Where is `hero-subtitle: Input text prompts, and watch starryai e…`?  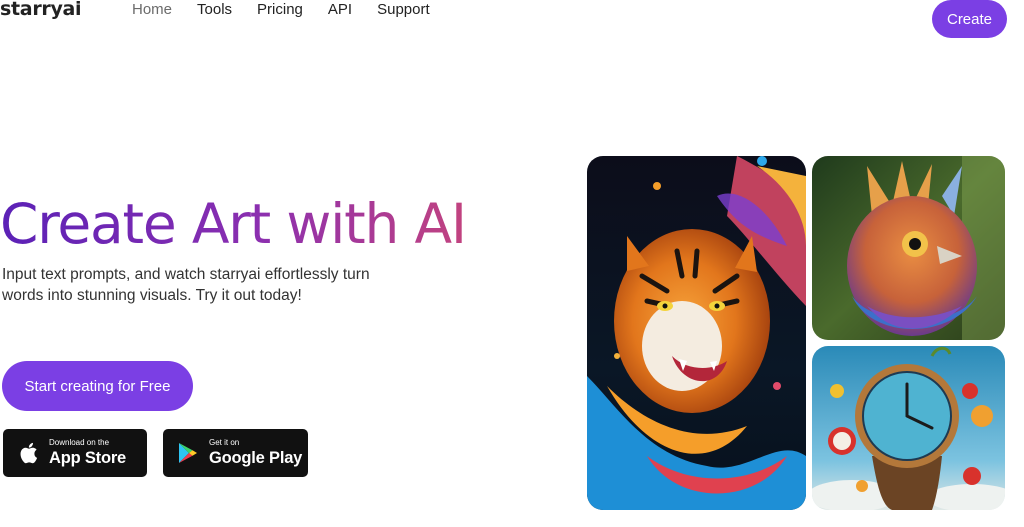 hero-subtitle: Input text prompts, and watch starryai e… is located at coordinates (186, 285).